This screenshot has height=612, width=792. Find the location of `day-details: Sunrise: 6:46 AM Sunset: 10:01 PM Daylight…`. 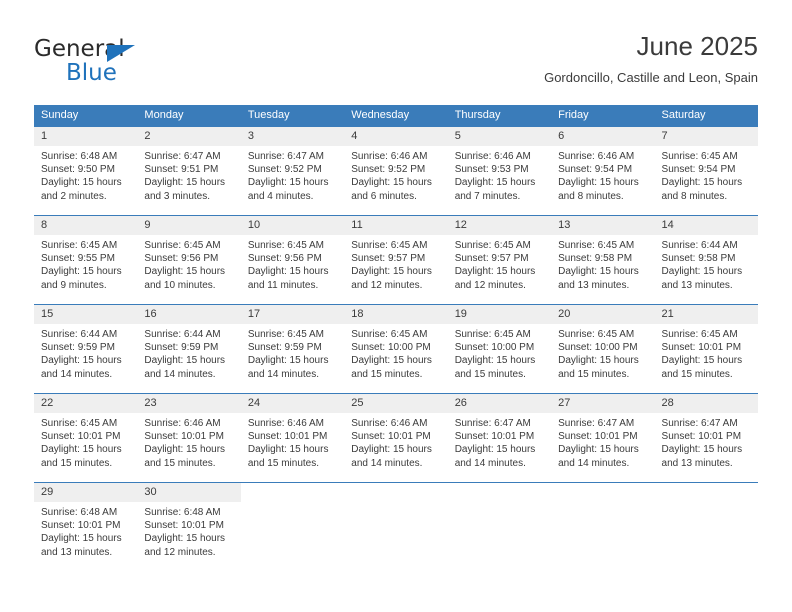

day-details: Sunrise: 6:46 AM Sunset: 10:01 PM Daylight… is located at coordinates (188, 441).